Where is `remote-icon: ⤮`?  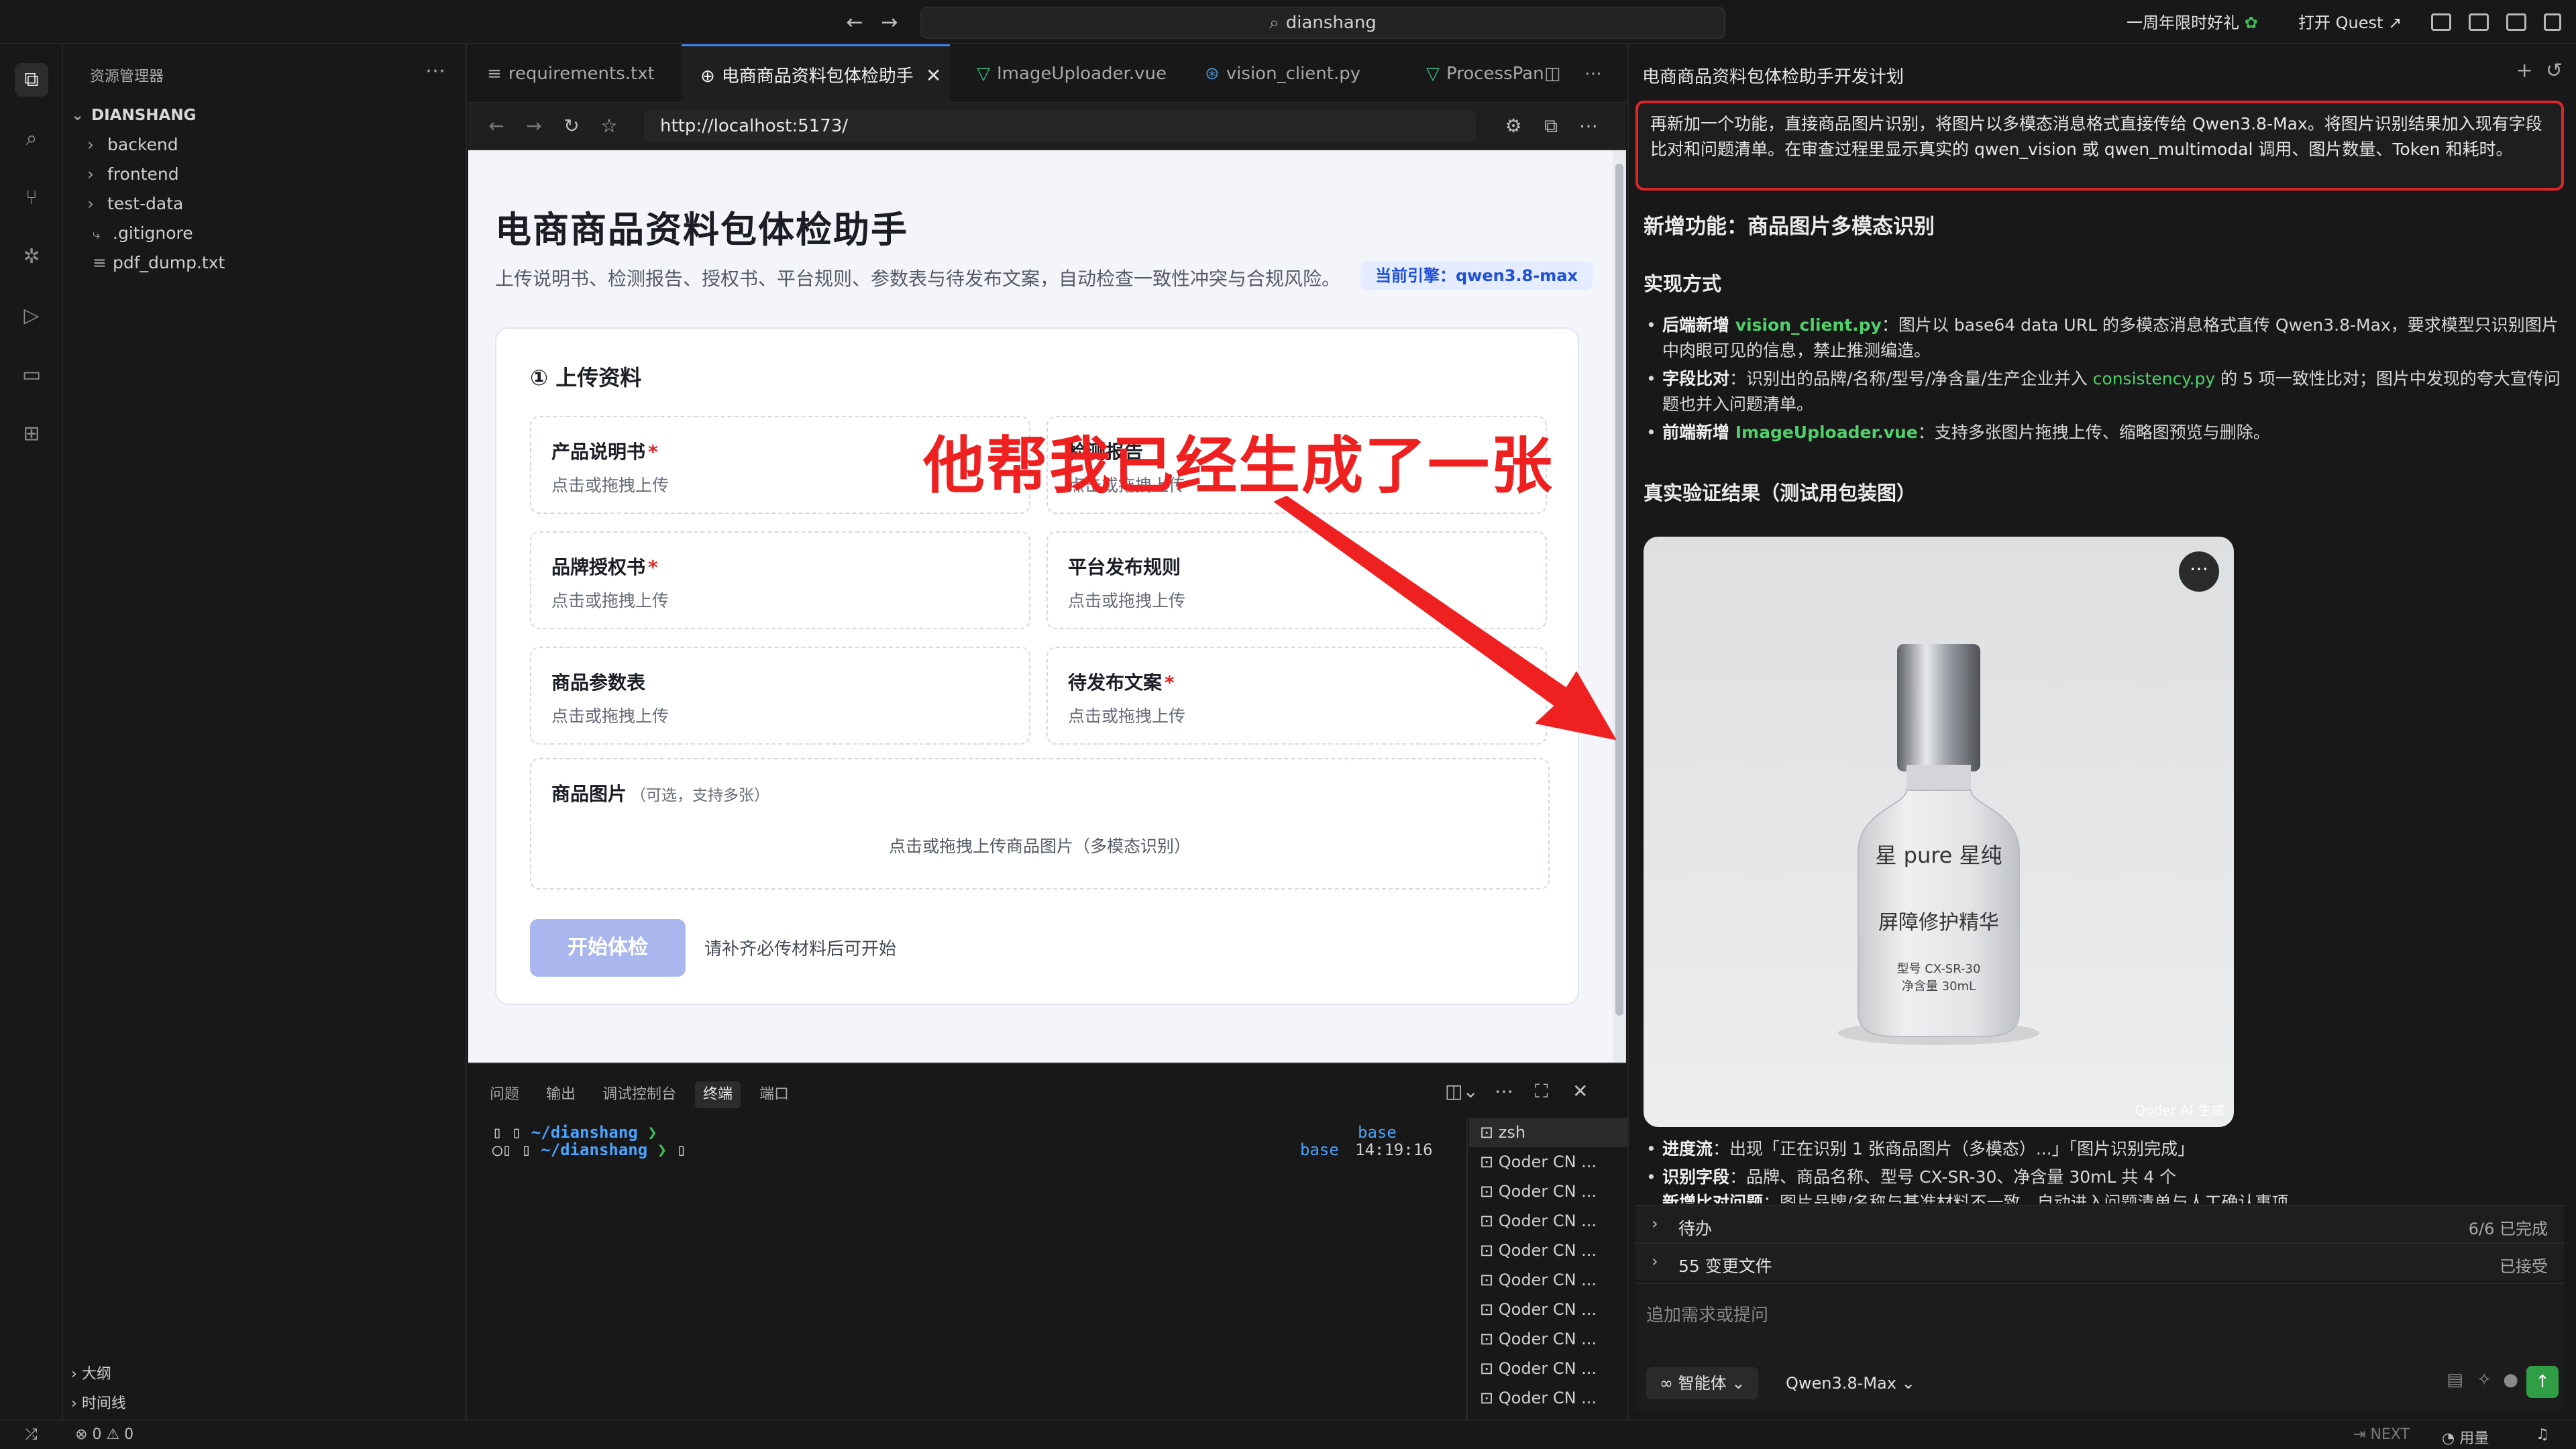
remote-icon: ⤮ is located at coordinates (31, 1434).